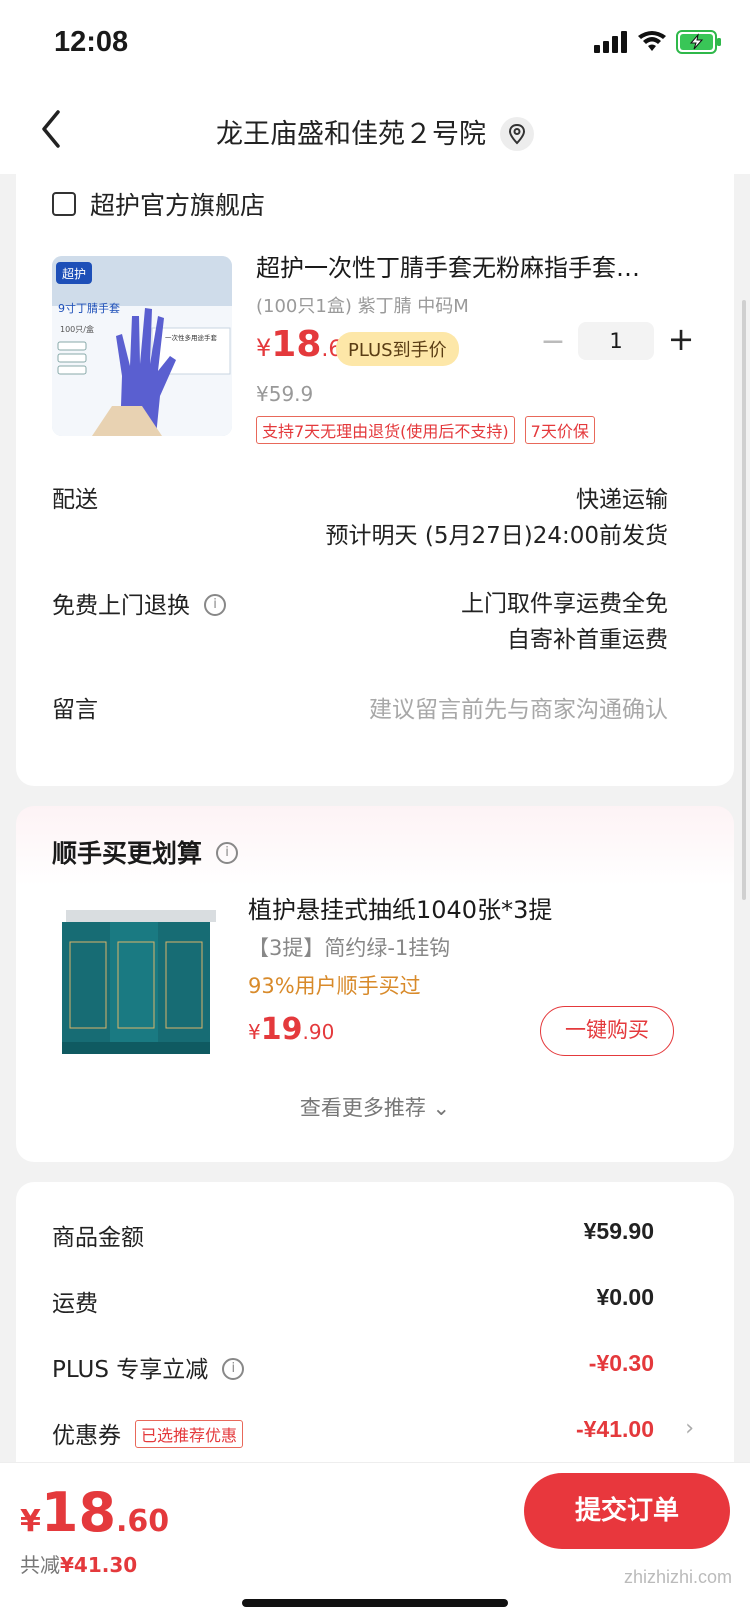 The height and width of the screenshot is (1624, 750). What do you see at coordinates (285, 394) in the screenshot?
I see `original-price: ¥59.9` at bounding box center [285, 394].